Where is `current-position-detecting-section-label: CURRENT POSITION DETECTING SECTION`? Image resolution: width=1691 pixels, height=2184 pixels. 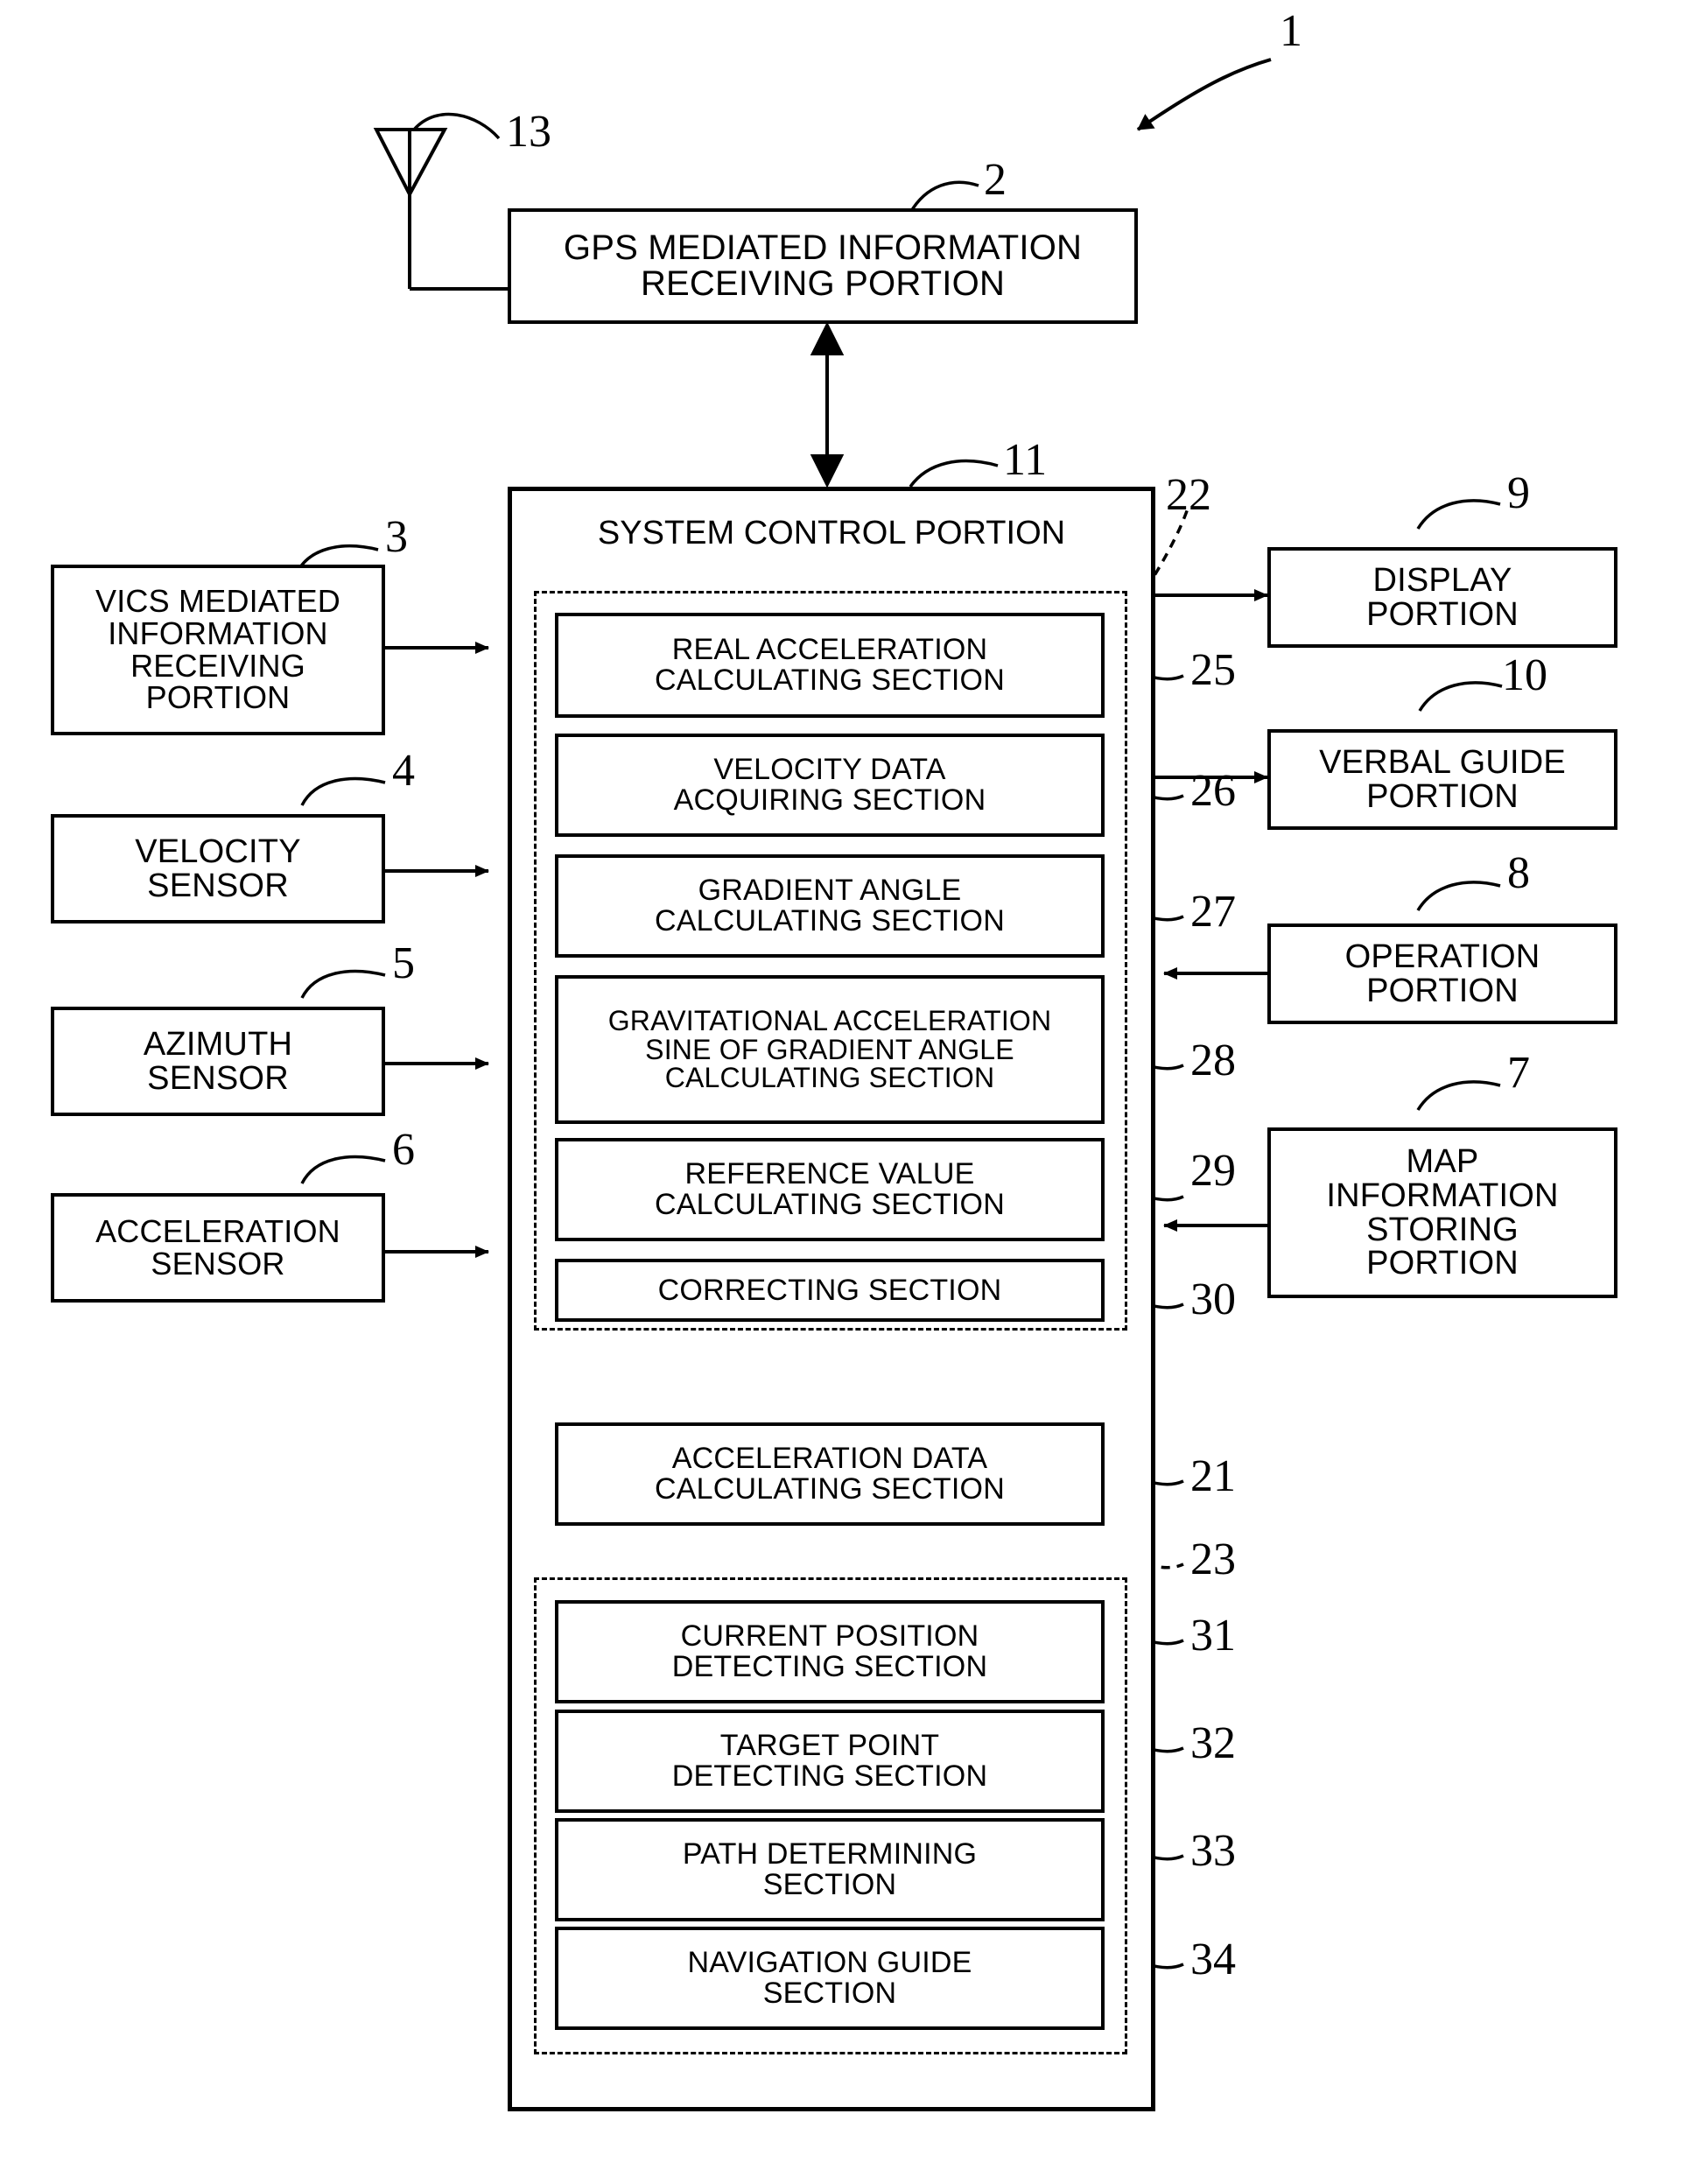
current-position-detecting-section-label: CURRENT POSITION DETECTING SECTION is located at coordinates (829, 1651).